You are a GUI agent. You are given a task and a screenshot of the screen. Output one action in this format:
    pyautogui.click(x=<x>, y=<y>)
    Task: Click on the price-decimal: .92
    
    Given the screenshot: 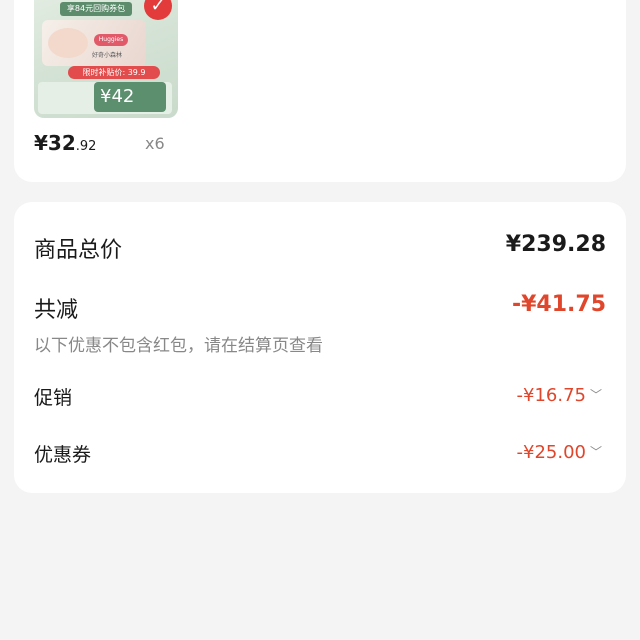 What is the action you would take?
    pyautogui.click(x=86, y=146)
    